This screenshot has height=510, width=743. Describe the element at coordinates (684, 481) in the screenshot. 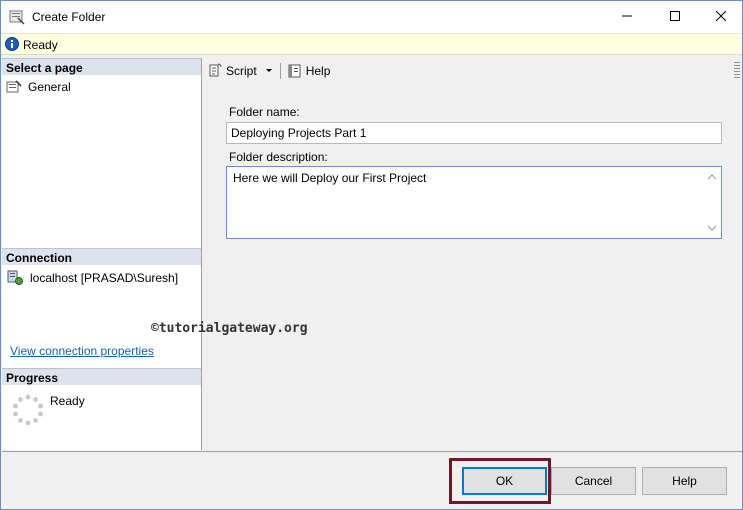

I see `help-button: Help` at that location.